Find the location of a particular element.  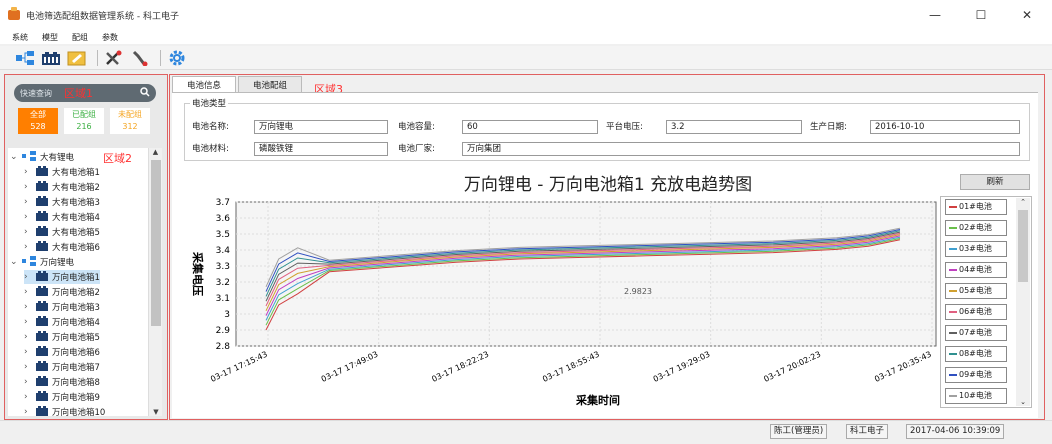

refresh-button: 刷新 is located at coordinates (995, 182).